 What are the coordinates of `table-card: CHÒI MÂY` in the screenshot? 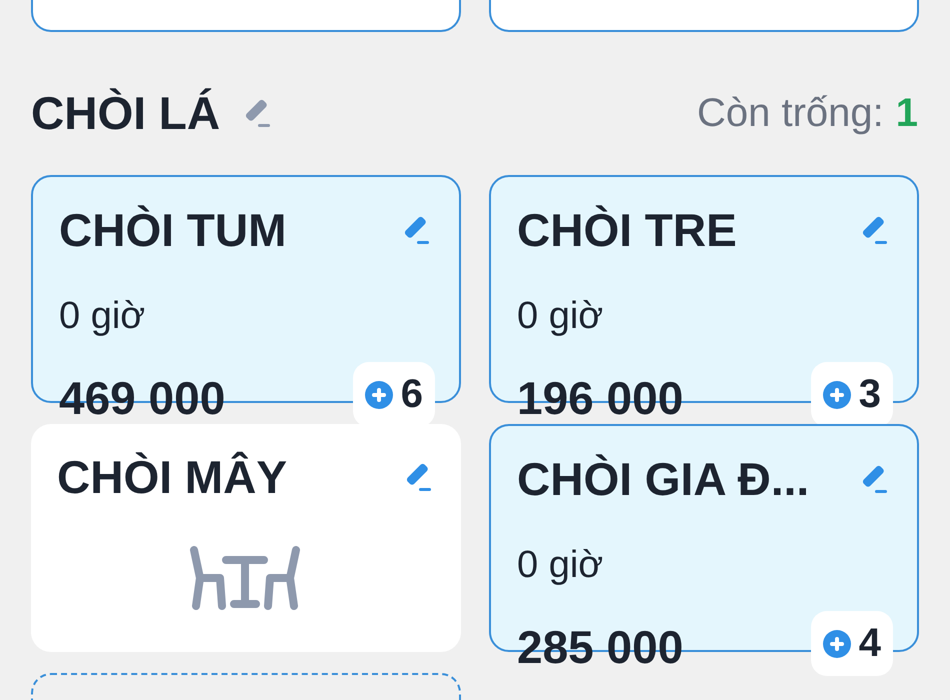 It's located at (246, 538).